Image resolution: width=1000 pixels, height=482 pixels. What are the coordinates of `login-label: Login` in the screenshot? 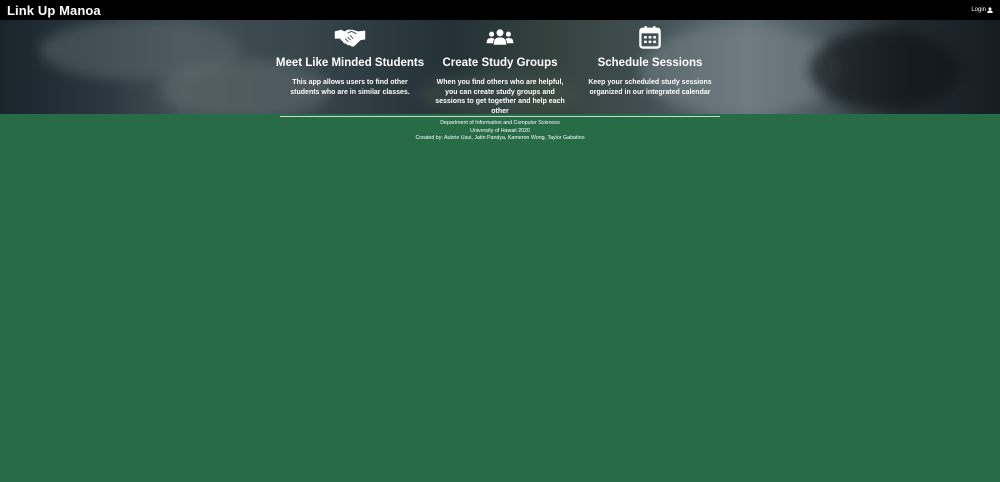 It's located at (978, 10).